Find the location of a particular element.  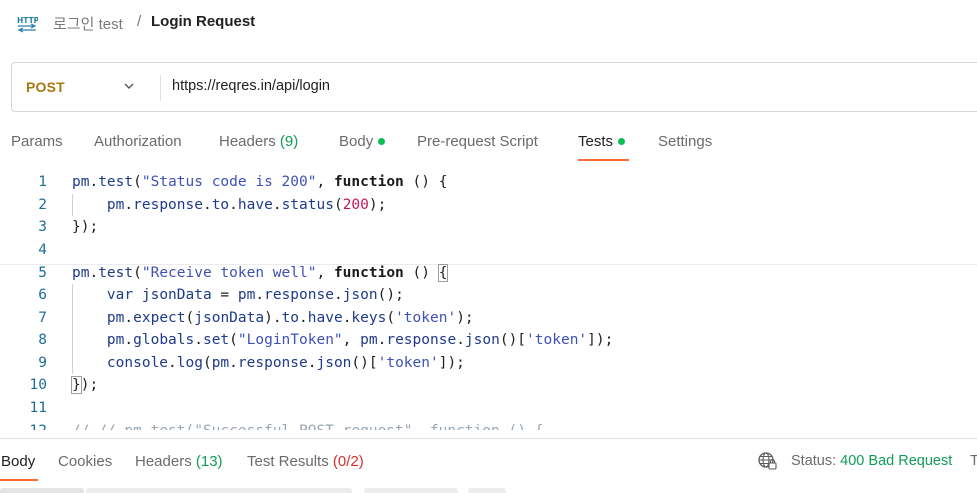

method-divider is located at coordinates (160, 88).